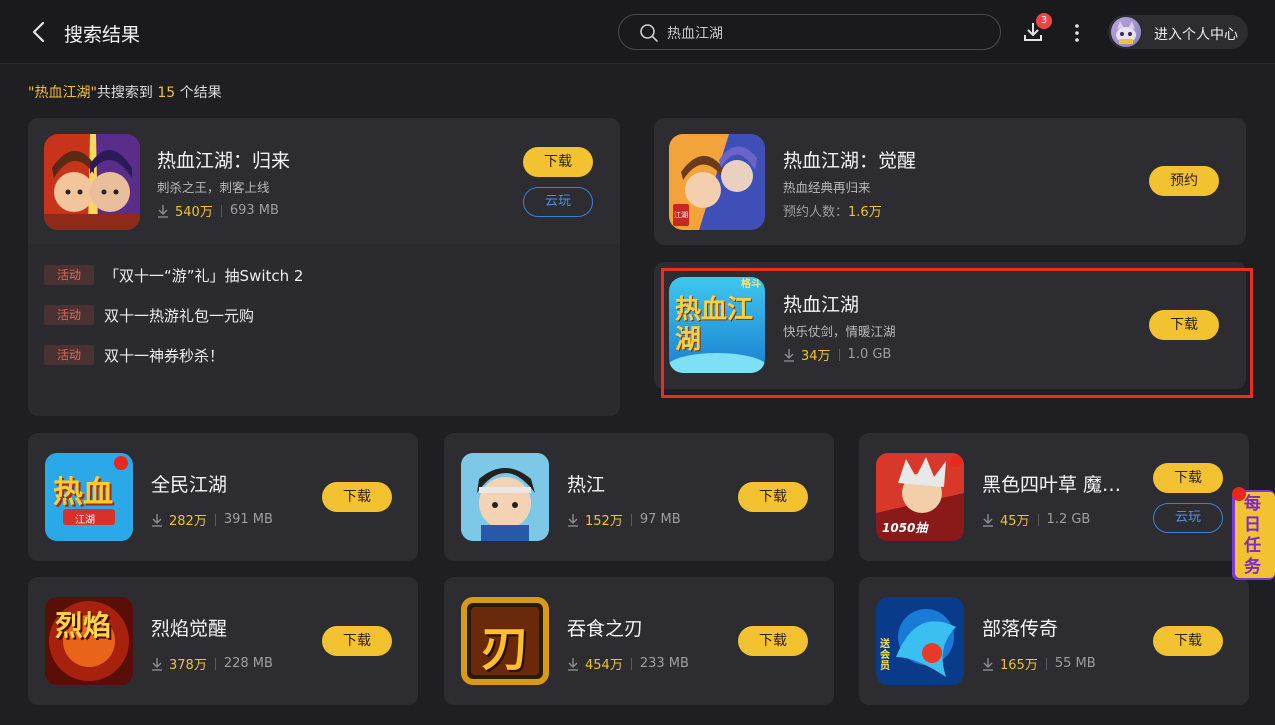 Image resolution: width=1275 pixels, height=725 pixels. What do you see at coordinates (586, 485) in the screenshot?
I see `game-name: 热江` at bounding box center [586, 485].